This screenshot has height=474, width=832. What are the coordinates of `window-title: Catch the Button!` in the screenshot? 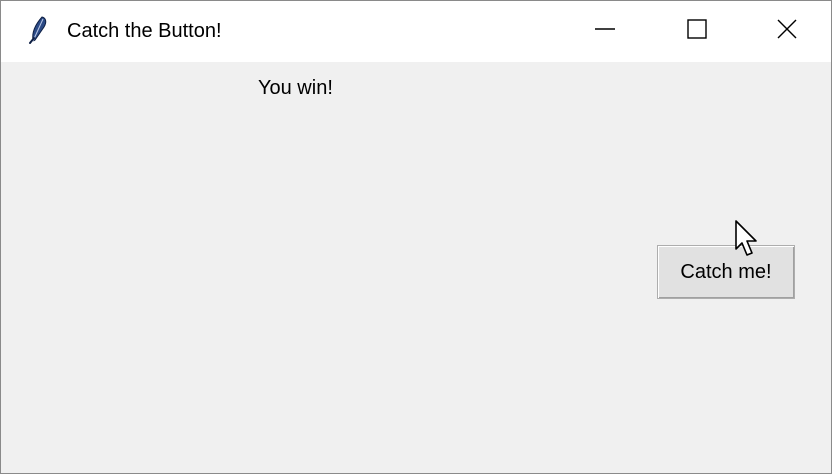 It's located at (144, 31).